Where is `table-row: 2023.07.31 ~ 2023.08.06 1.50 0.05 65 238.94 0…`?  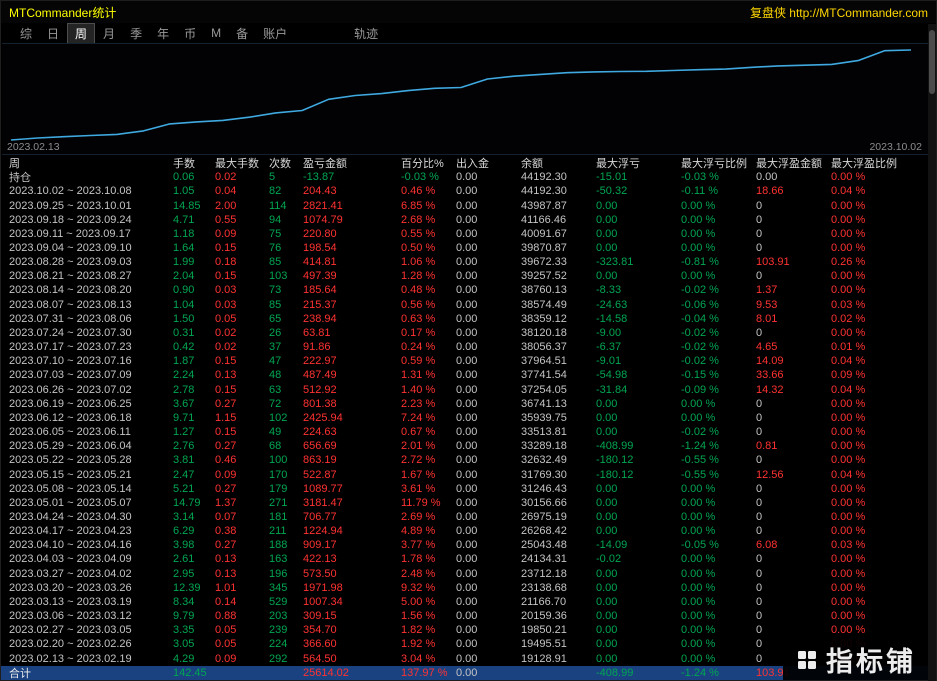 table-row: 2023.07.31 ~ 2023.08.06 1.50 0.05 65 238.94 0… is located at coordinates (465, 319).